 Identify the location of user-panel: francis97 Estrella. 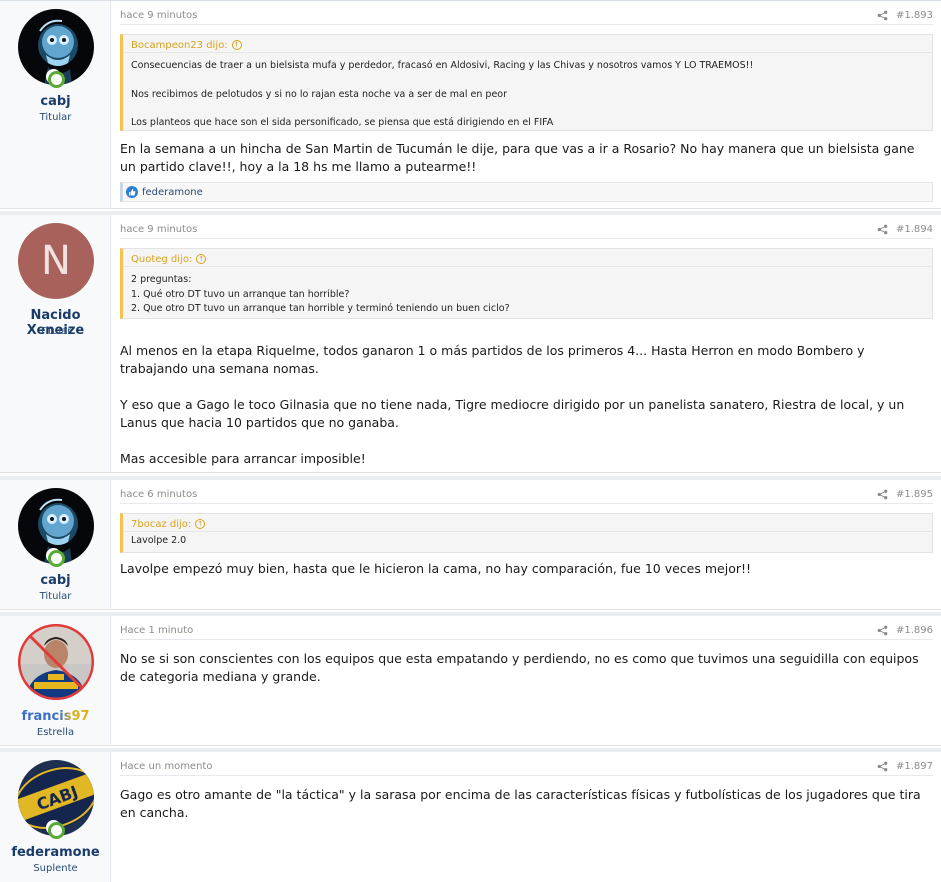
(55, 680).